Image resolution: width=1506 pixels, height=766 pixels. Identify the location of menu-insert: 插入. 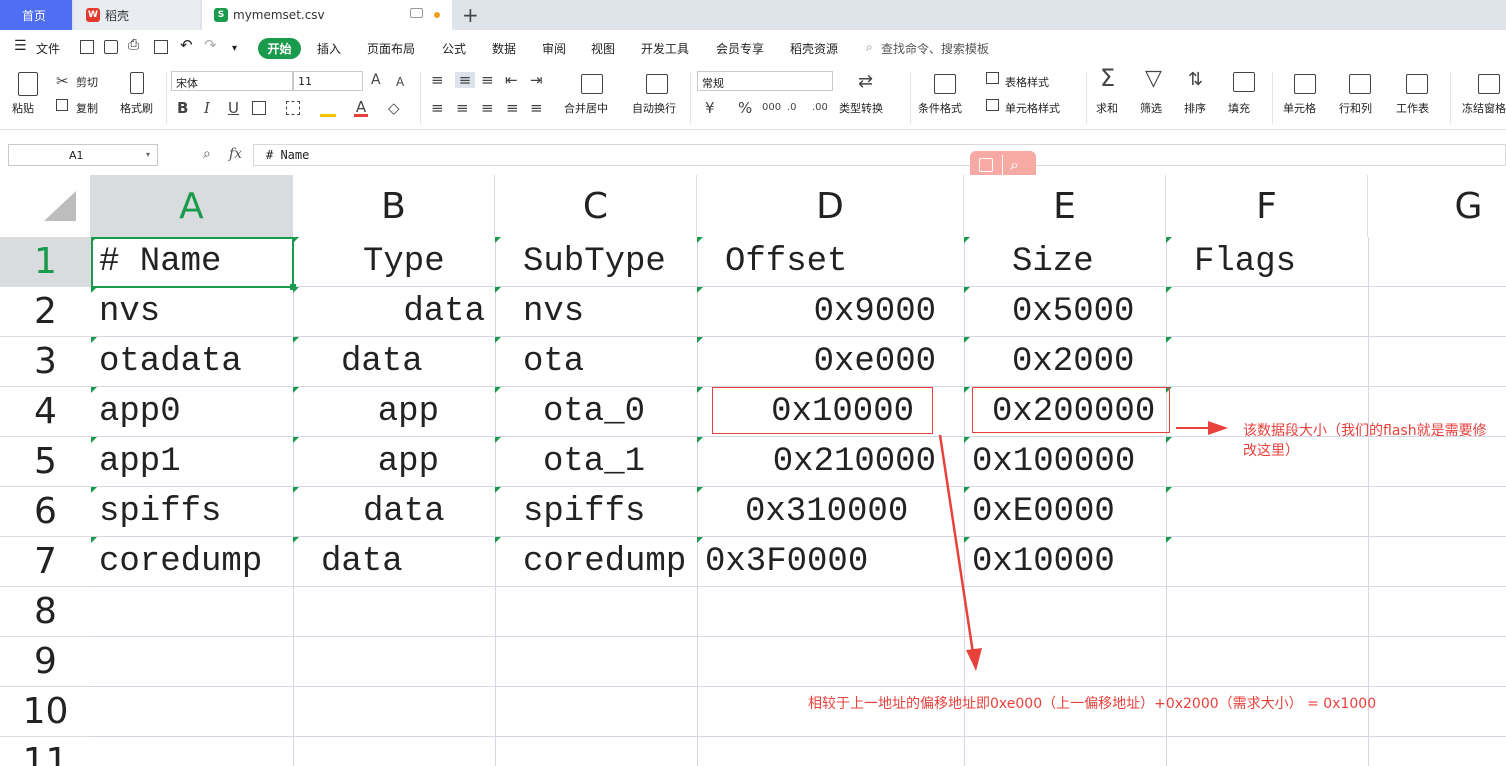
(329, 48).